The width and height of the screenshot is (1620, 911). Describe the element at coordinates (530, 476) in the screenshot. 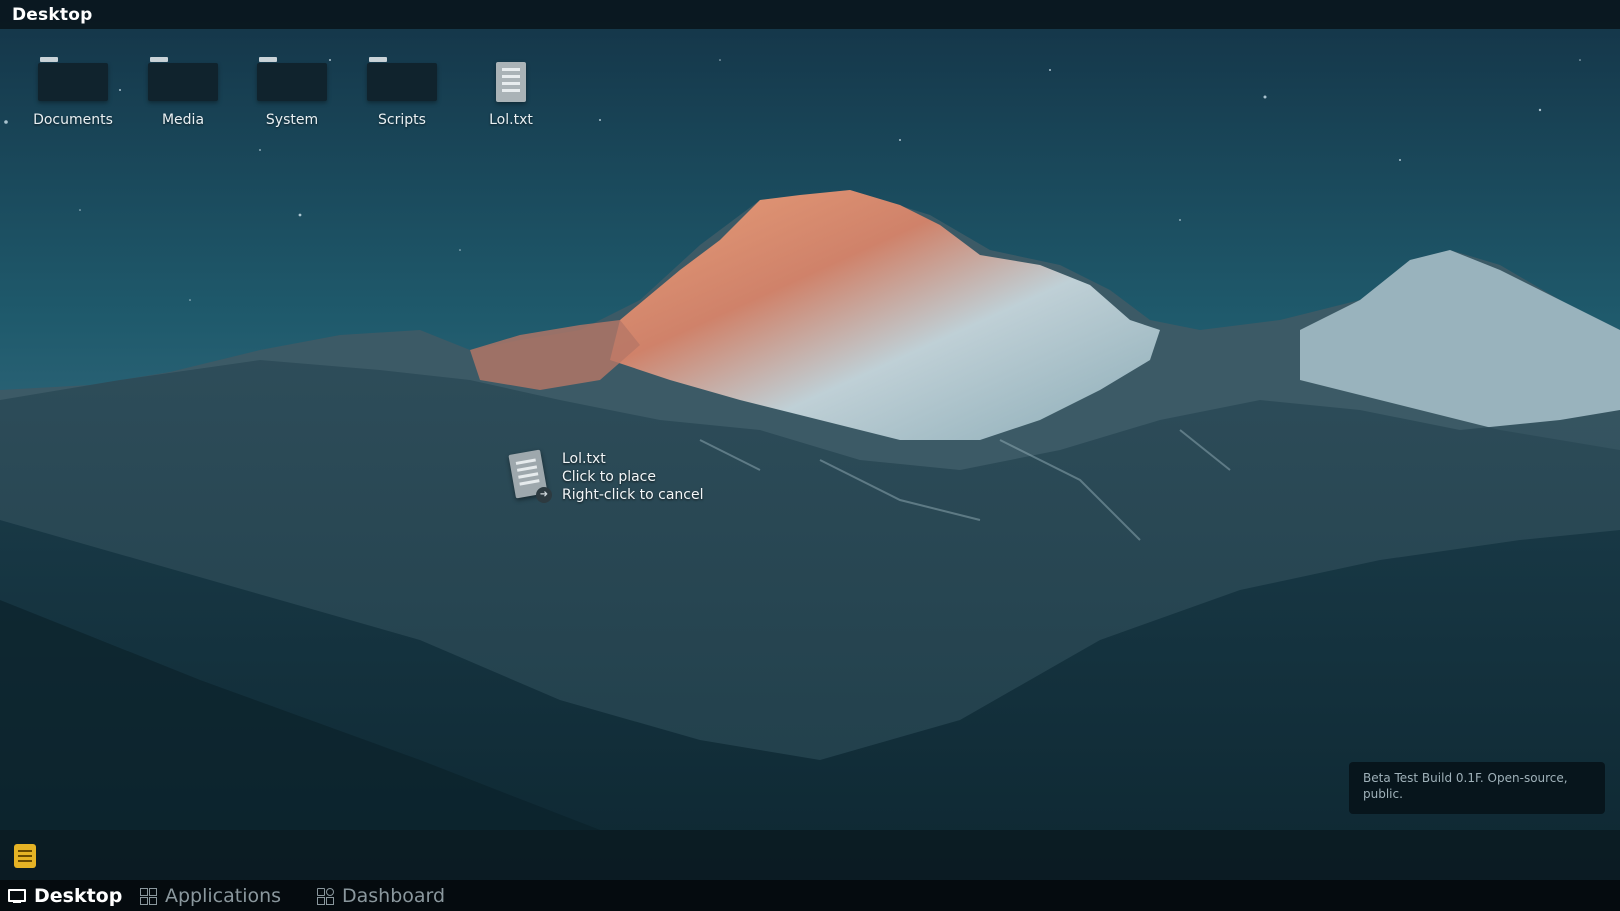

I see `drag-ghost: ➜` at that location.